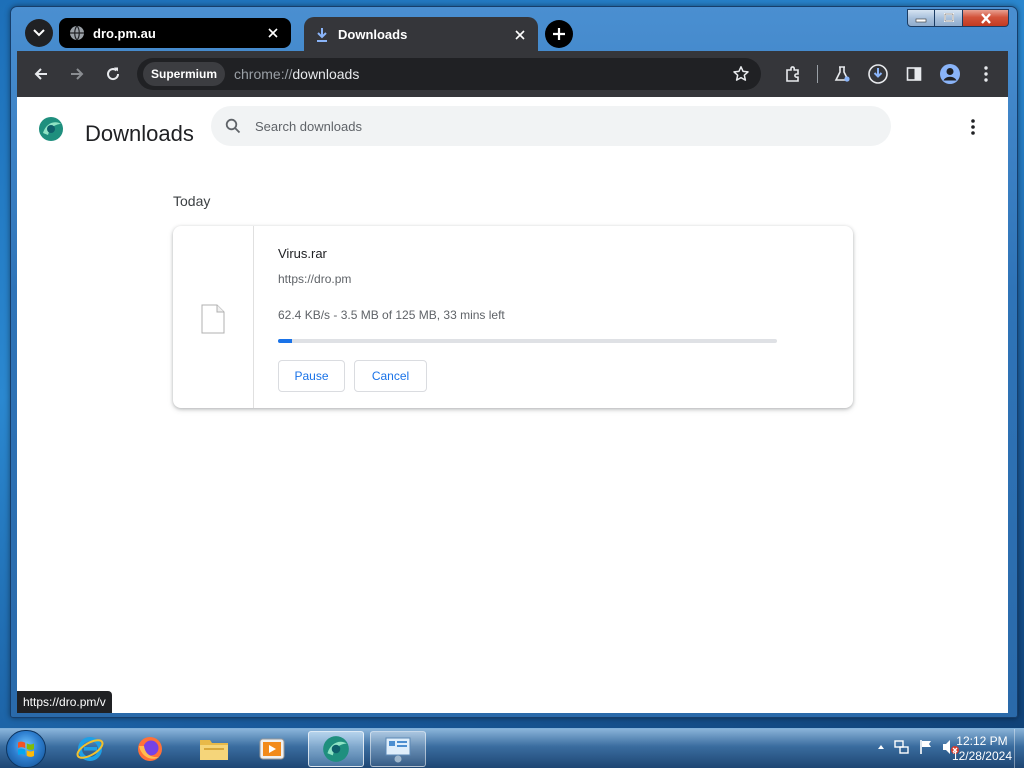 The width and height of the screenshot is (1024, 768). I want to click on tab-title: Downloads, so click(373, 34).